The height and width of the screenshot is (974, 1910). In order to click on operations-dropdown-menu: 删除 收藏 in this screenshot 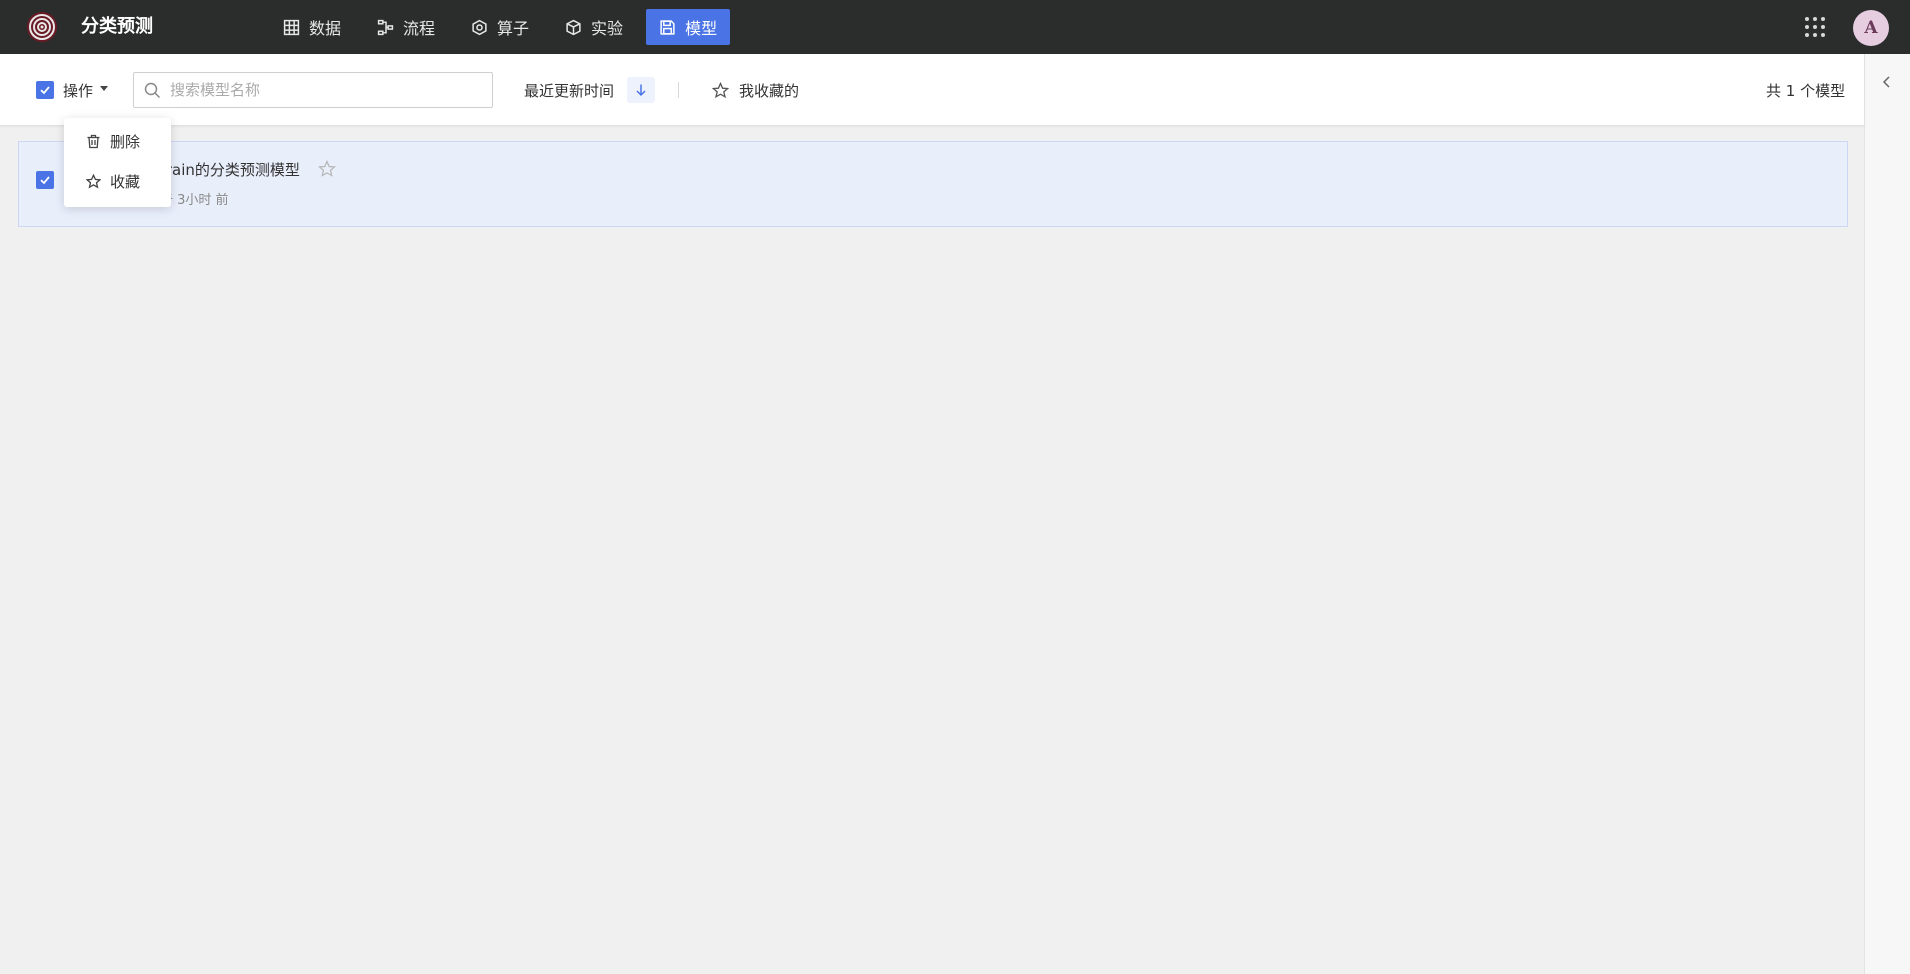, I will do `click(117, 162)`.